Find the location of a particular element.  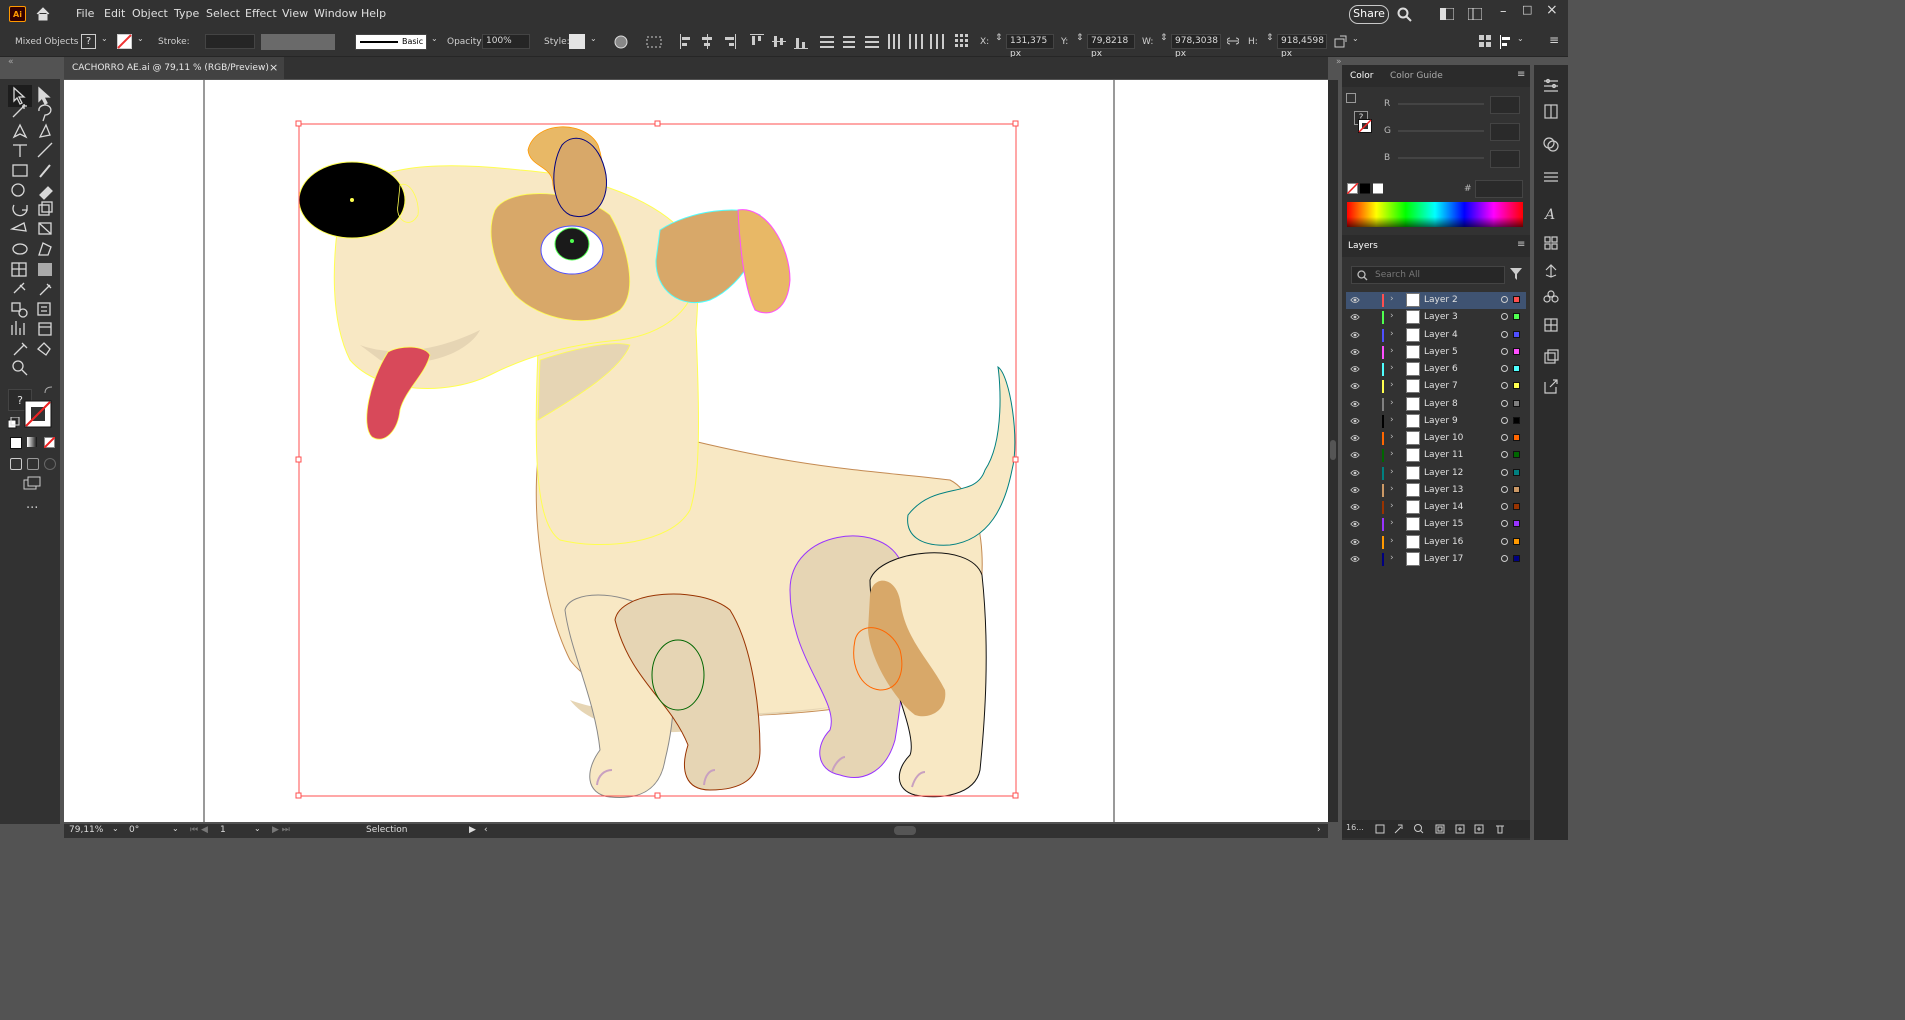

stroke-label: Stroke: is located at coordinates (174, 42).